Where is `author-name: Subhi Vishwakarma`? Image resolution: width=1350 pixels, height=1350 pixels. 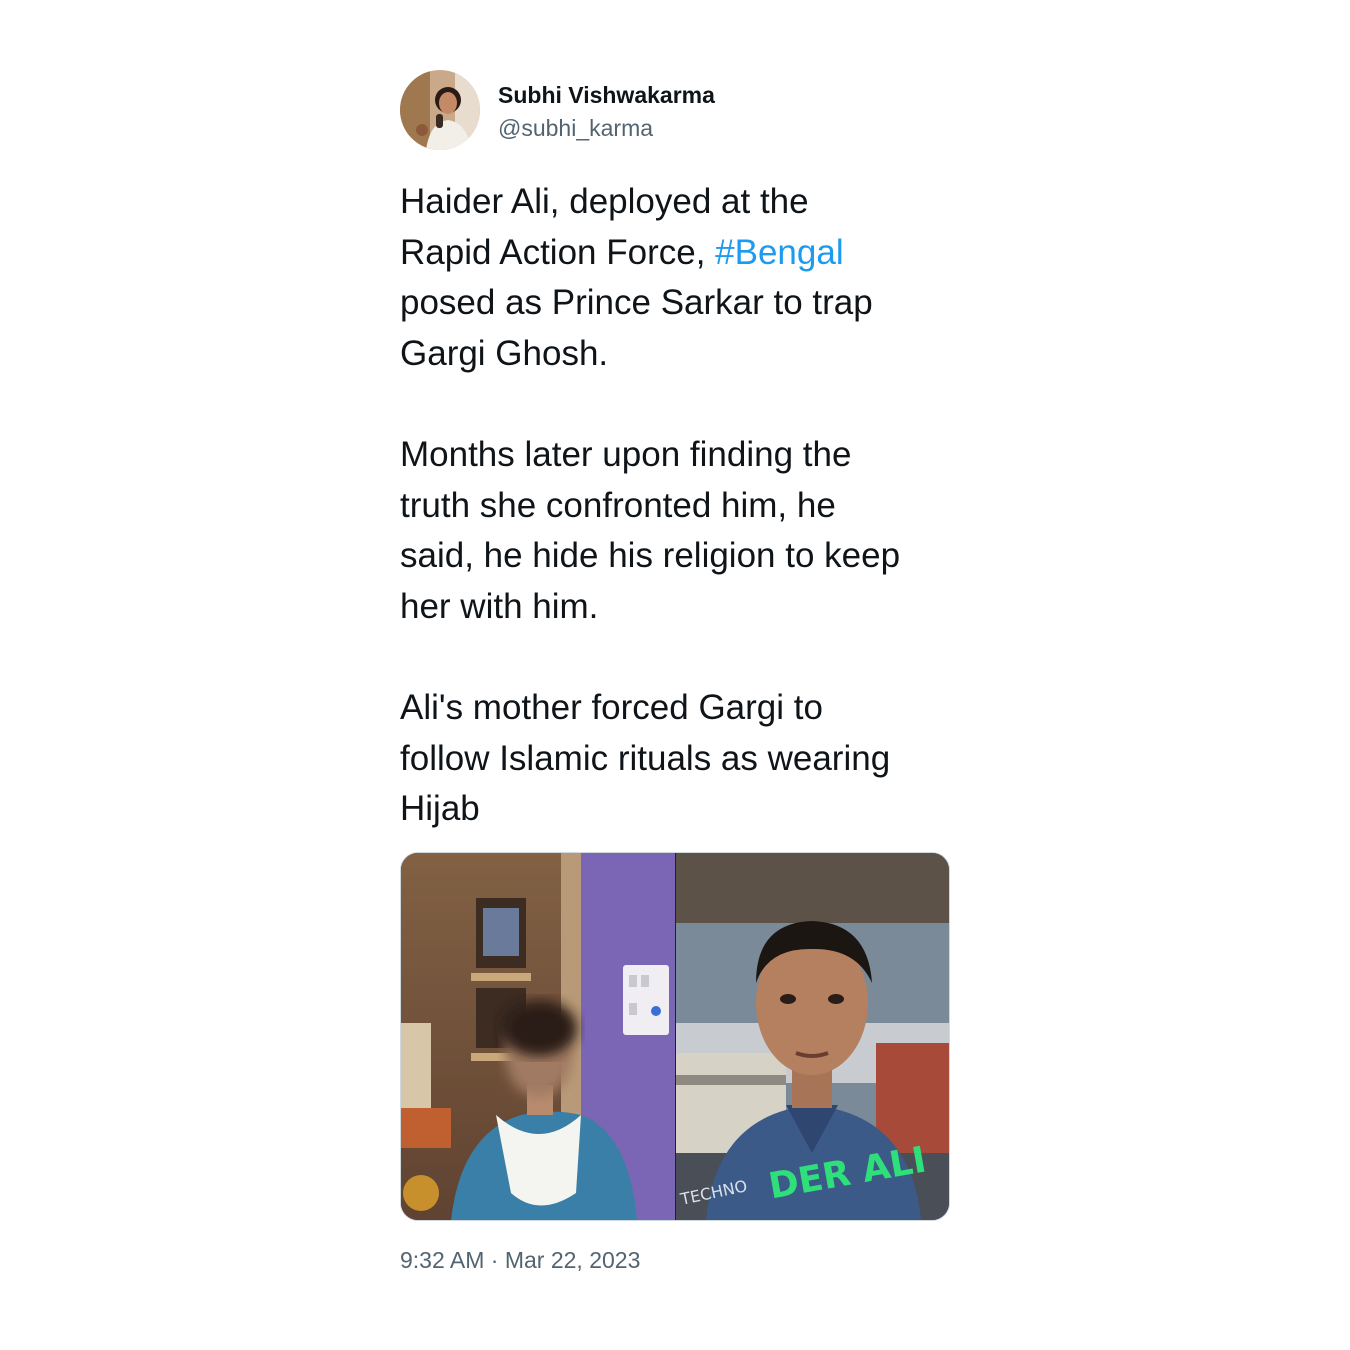
author-name: Subhi Vishwakarma is located at coordinates (606, 95).